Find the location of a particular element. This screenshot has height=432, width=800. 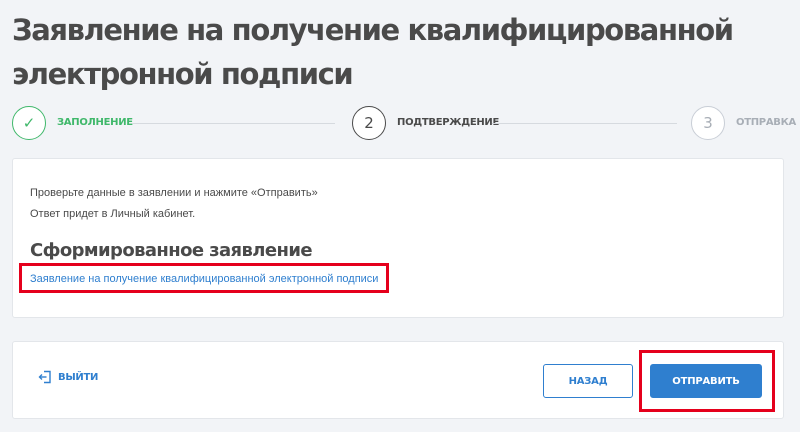

exit-button: Выйти is located at coordinates (68, 377).